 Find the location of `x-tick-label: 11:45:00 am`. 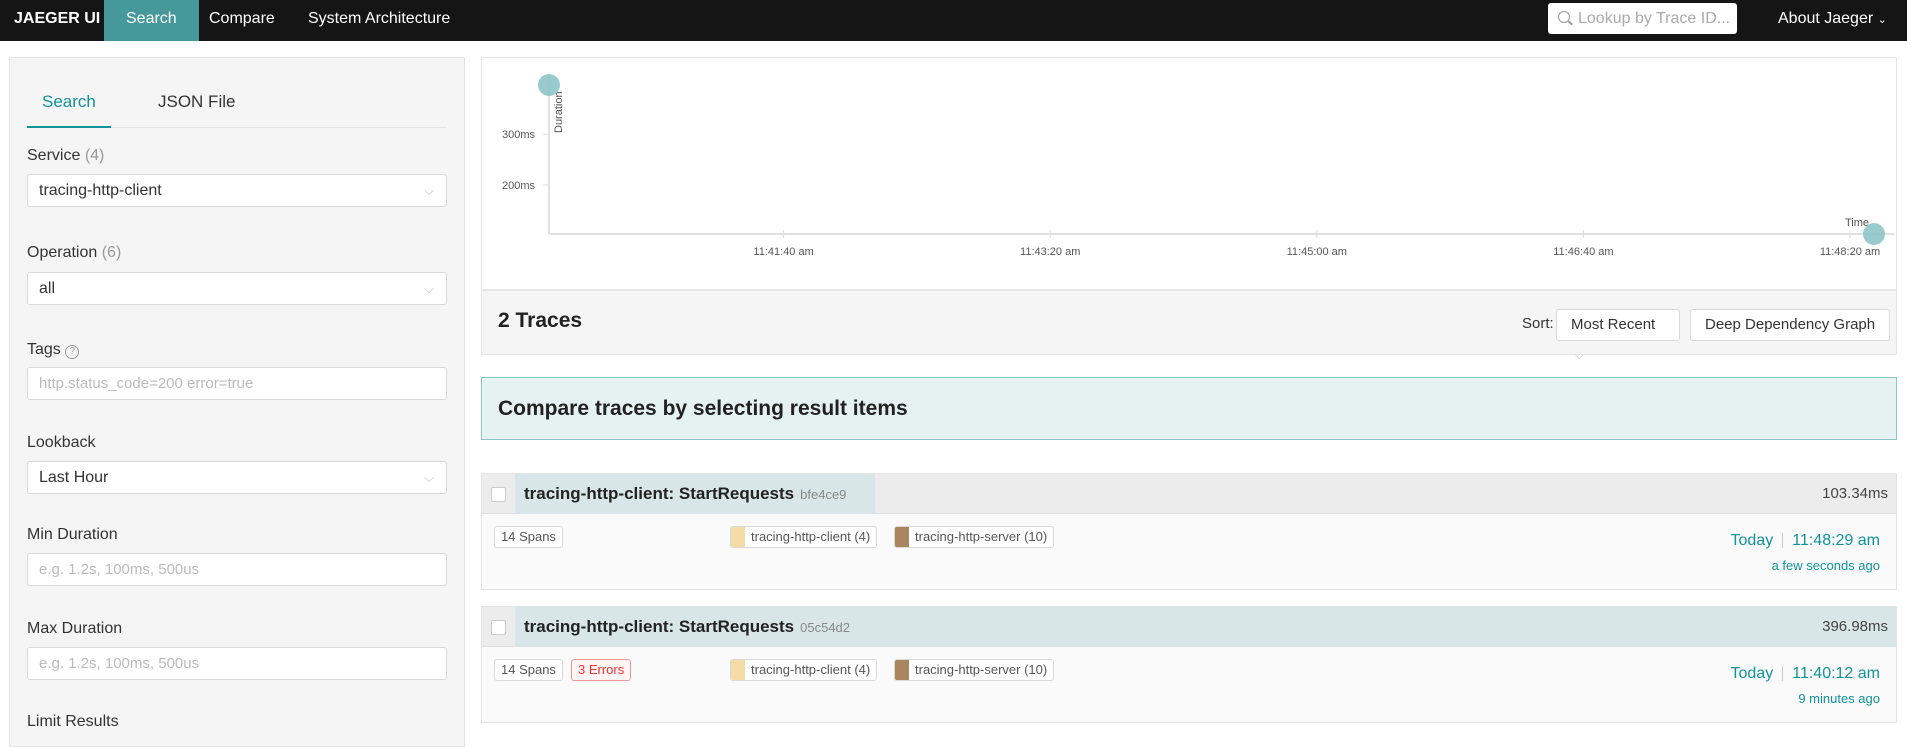

x-tick-label: 11:45:00 am is located at coordinates (1317, 252).